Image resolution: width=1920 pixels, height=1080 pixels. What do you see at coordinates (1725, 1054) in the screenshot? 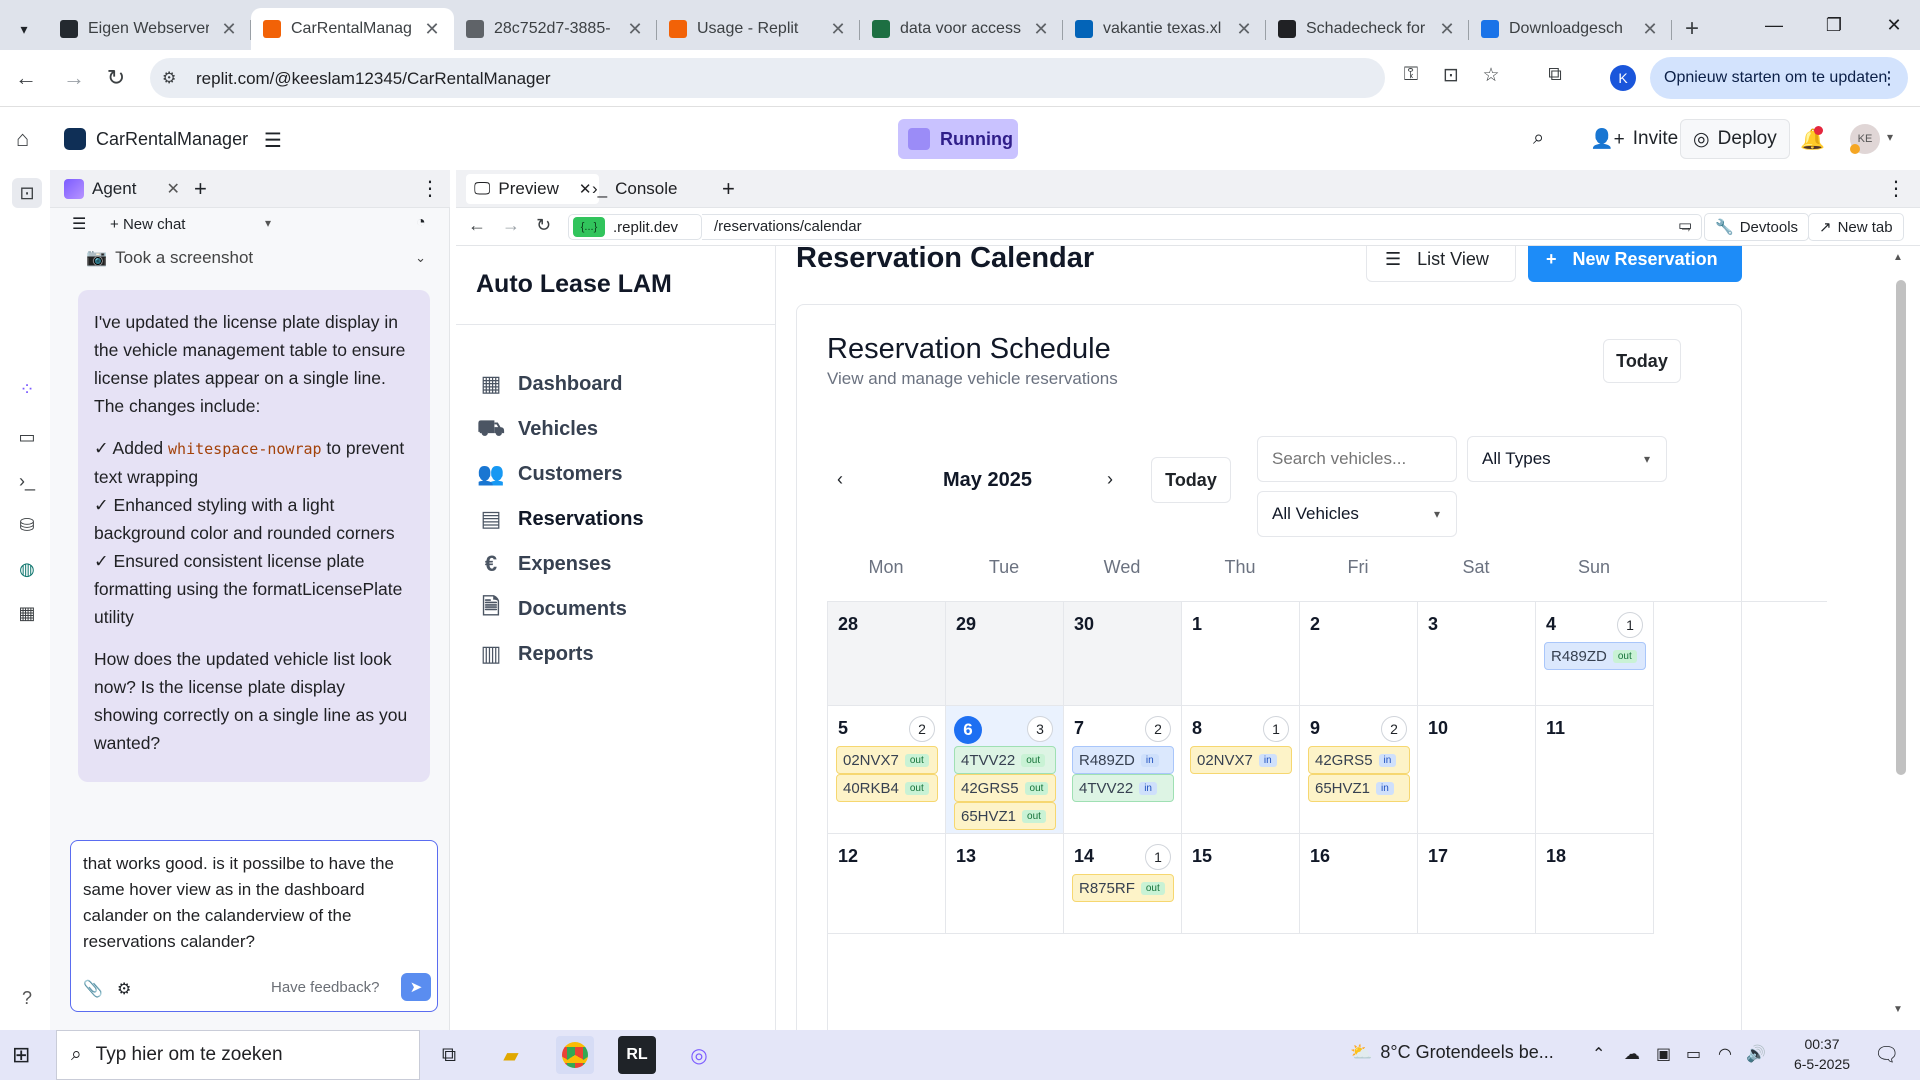
I see `wifi-icon: ◠` at bounding box center [1725, 1054].